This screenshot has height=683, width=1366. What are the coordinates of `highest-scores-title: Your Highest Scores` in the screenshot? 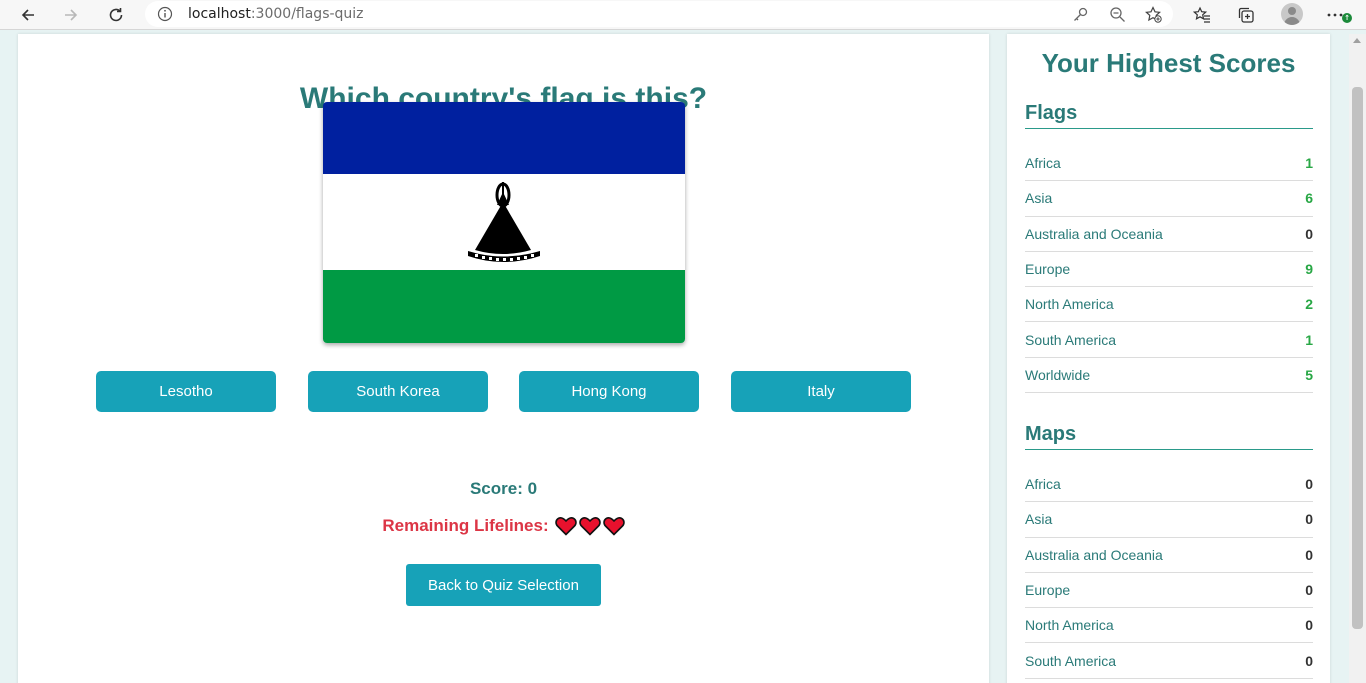 It's located at (1168, 63).